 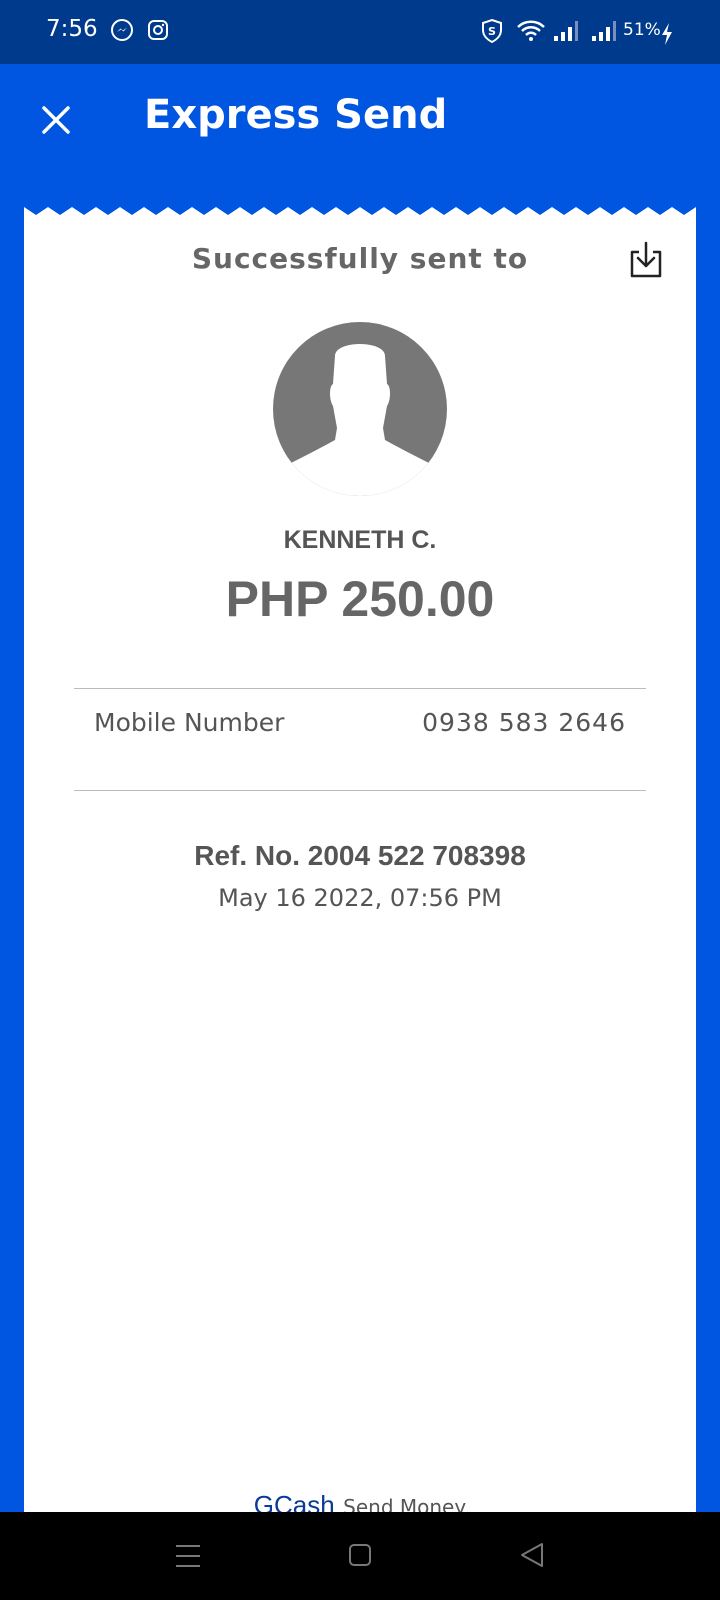 What do you see at coordinates (360, 898) in the screenshot?
I see `transaction-datetime: May 16 2022, 07:56 PM` at bounding box center [360, 898].